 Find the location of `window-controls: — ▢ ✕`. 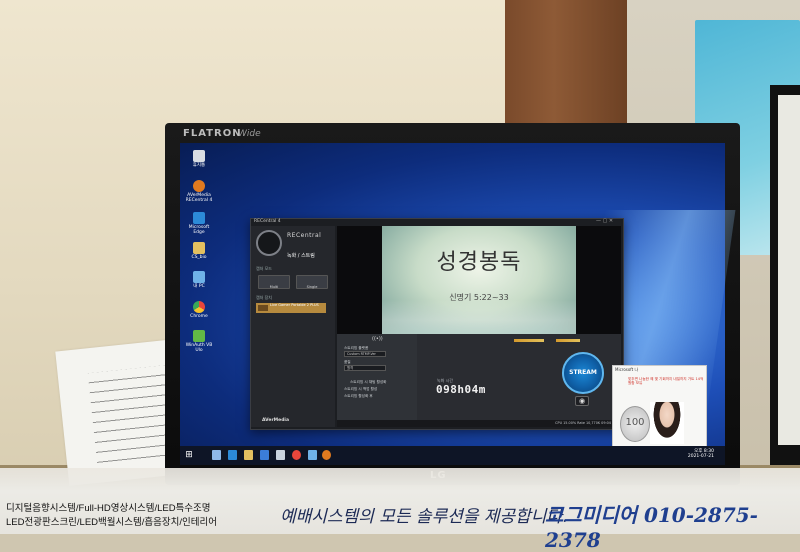

window-controls: — ▢ ✕ is located at coordinates (604, 221).